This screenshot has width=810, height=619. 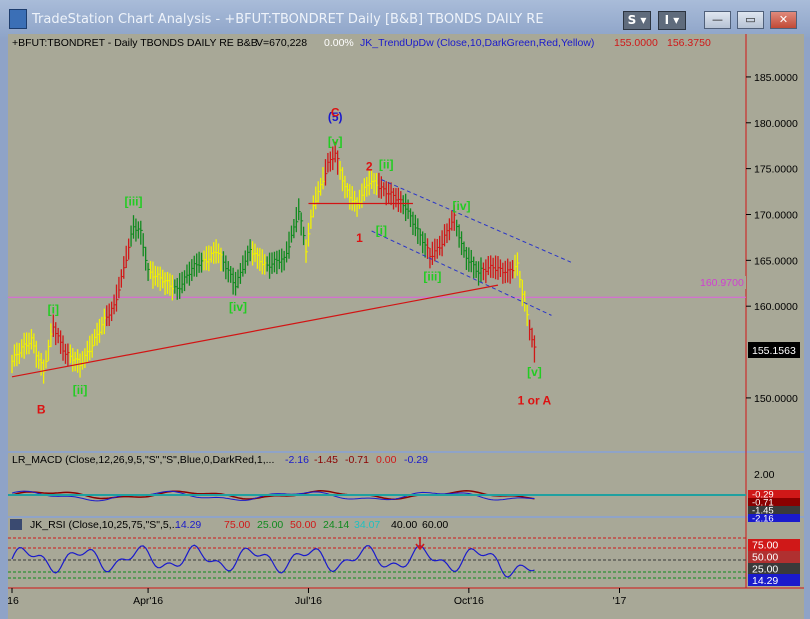 I want to click on rsi-right-labels: 75.0050.0025.0014.29, so click(x=774, y=563).